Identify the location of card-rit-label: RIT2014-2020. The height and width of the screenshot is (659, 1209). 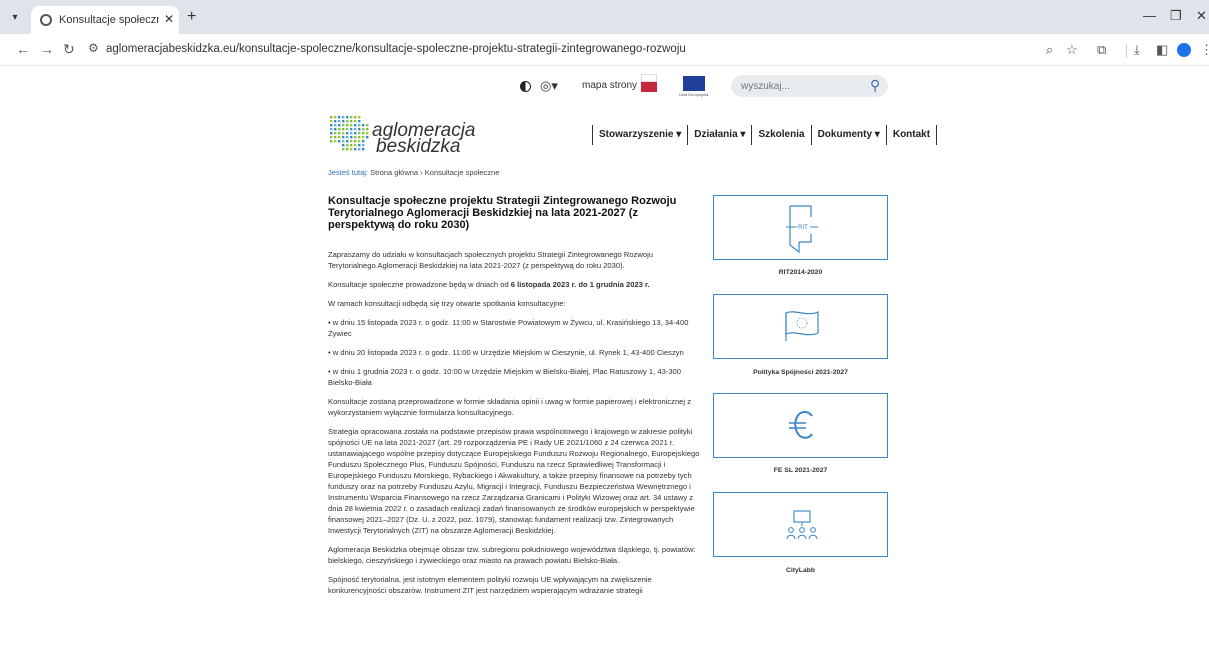
(800, 272).